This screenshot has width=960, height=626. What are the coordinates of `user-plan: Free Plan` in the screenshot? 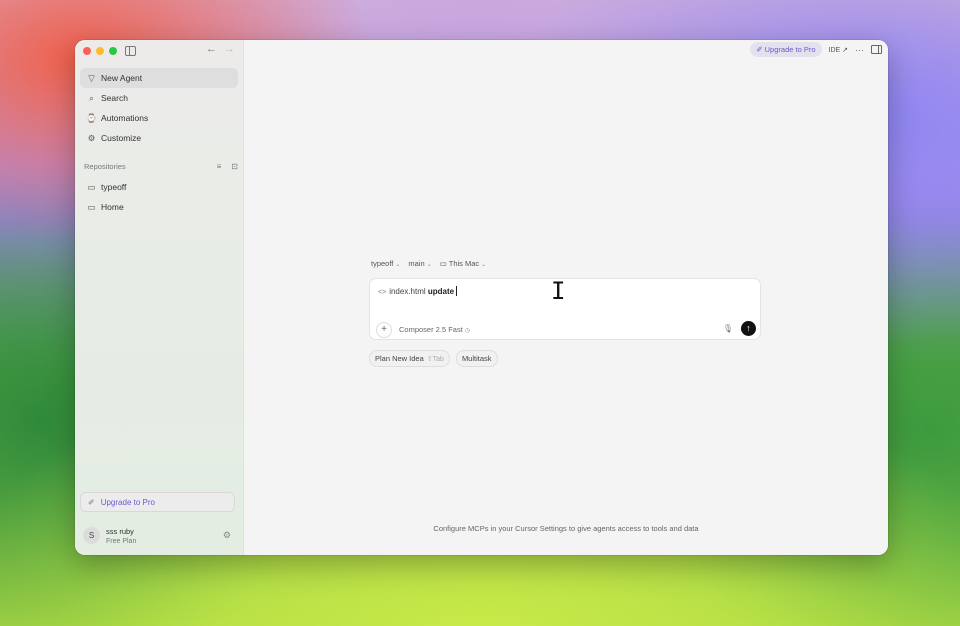 It's located at (121, 541).